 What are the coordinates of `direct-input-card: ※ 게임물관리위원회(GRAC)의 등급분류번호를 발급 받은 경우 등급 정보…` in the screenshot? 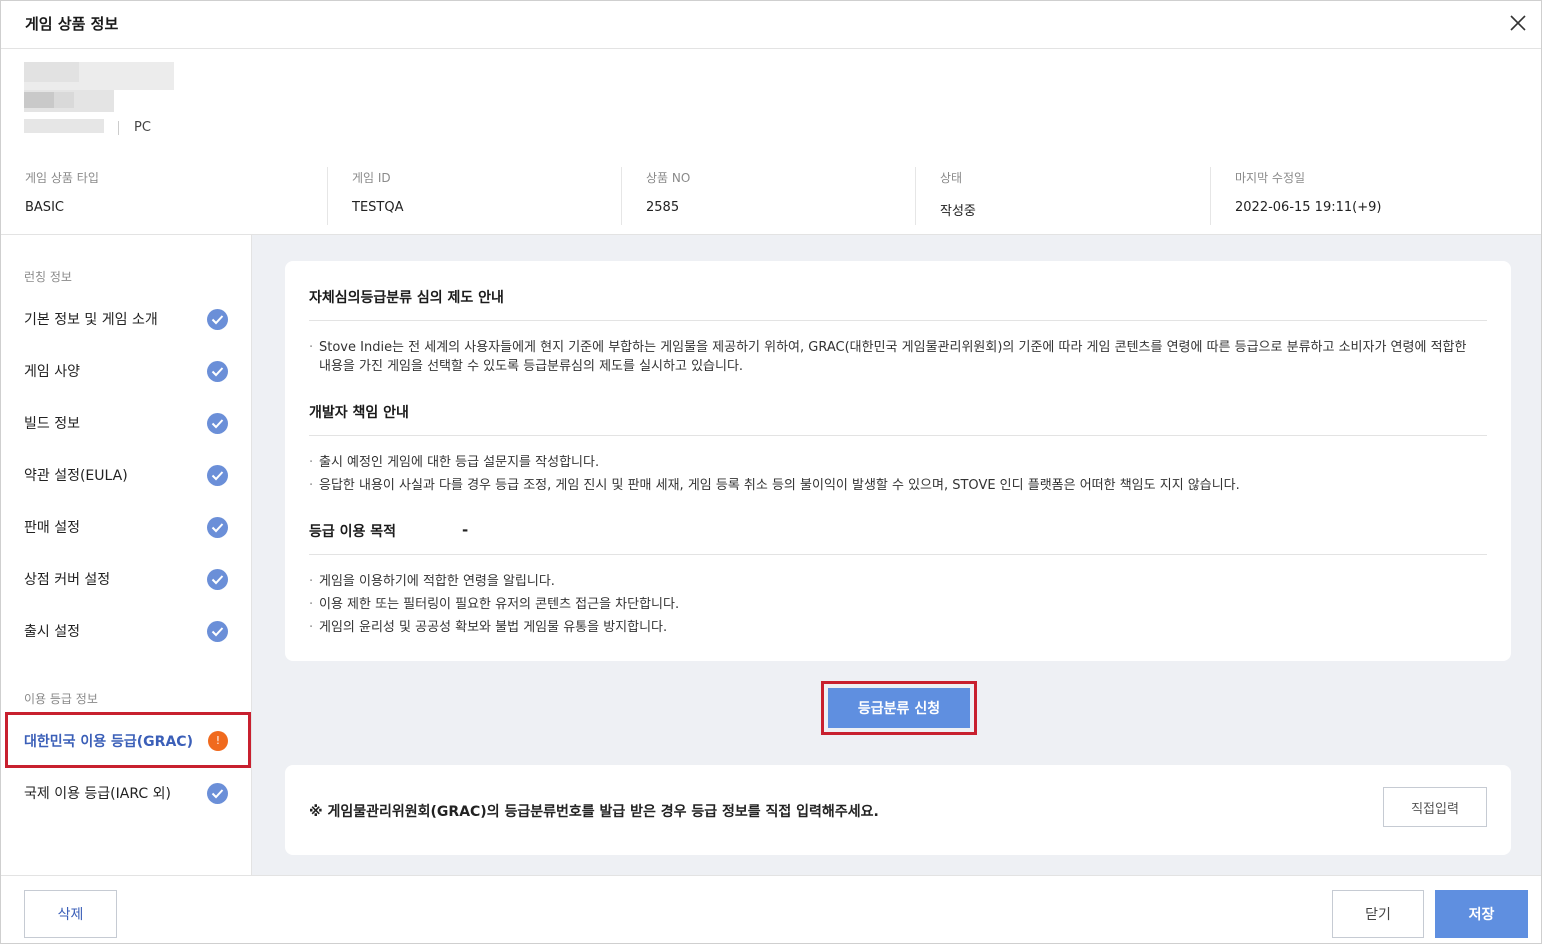 It's located at (898, 810).